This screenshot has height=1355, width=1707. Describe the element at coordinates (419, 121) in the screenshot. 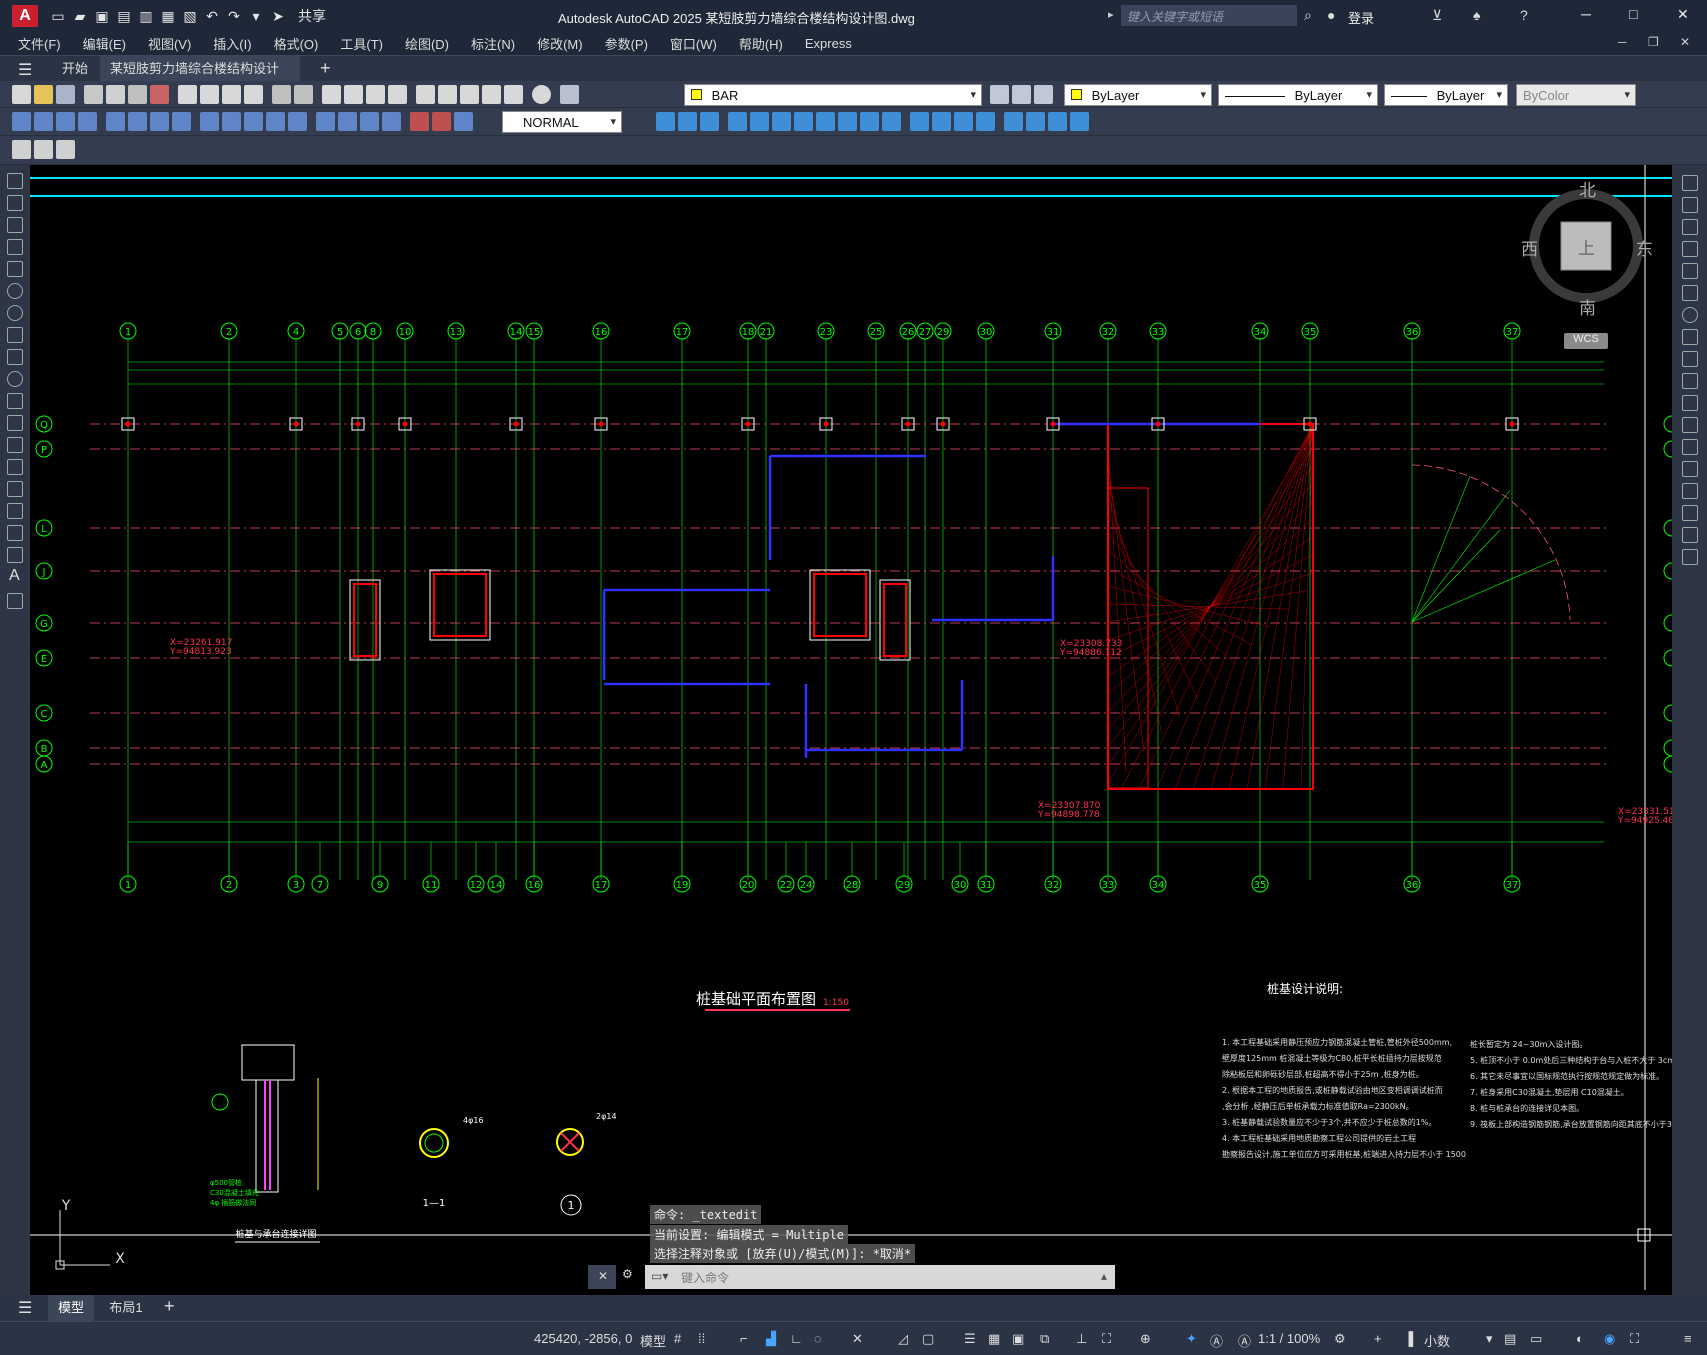

I see `dim-edit-icon` at that location.